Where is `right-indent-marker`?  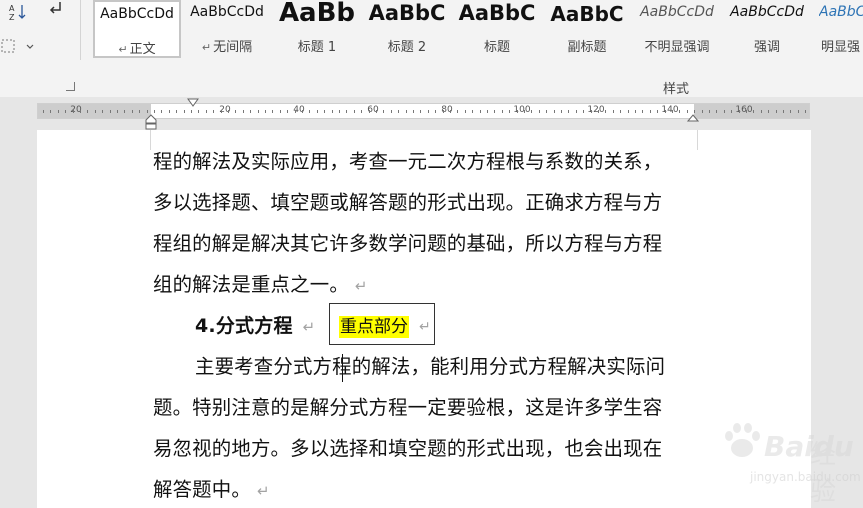
right-indent-marker is located at coordinates (693, 119).